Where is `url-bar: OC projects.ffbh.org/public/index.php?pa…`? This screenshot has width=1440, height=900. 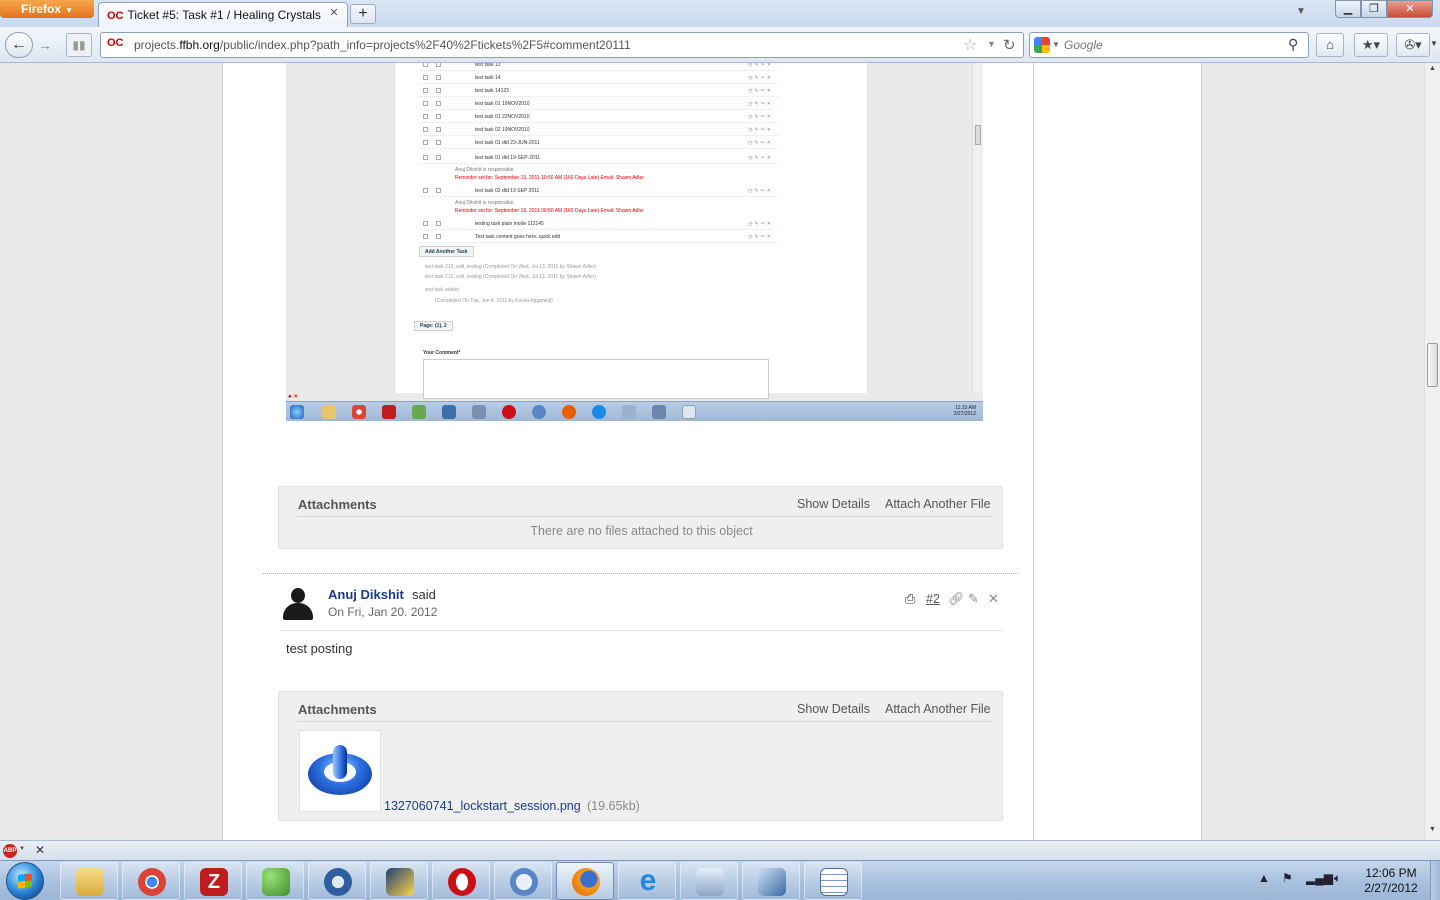
url-bar: OC projects.ffbh.org/public/index.php?pa… is located at coordinates (562, 45).